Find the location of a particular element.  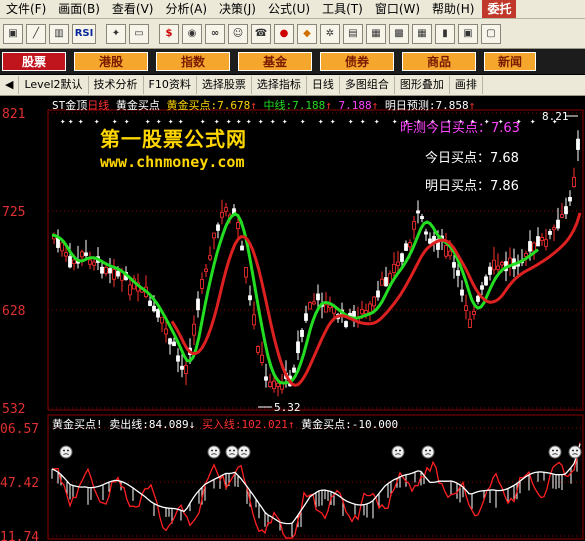

menu-file: 文件(F) is located at coordinates (26, 9).